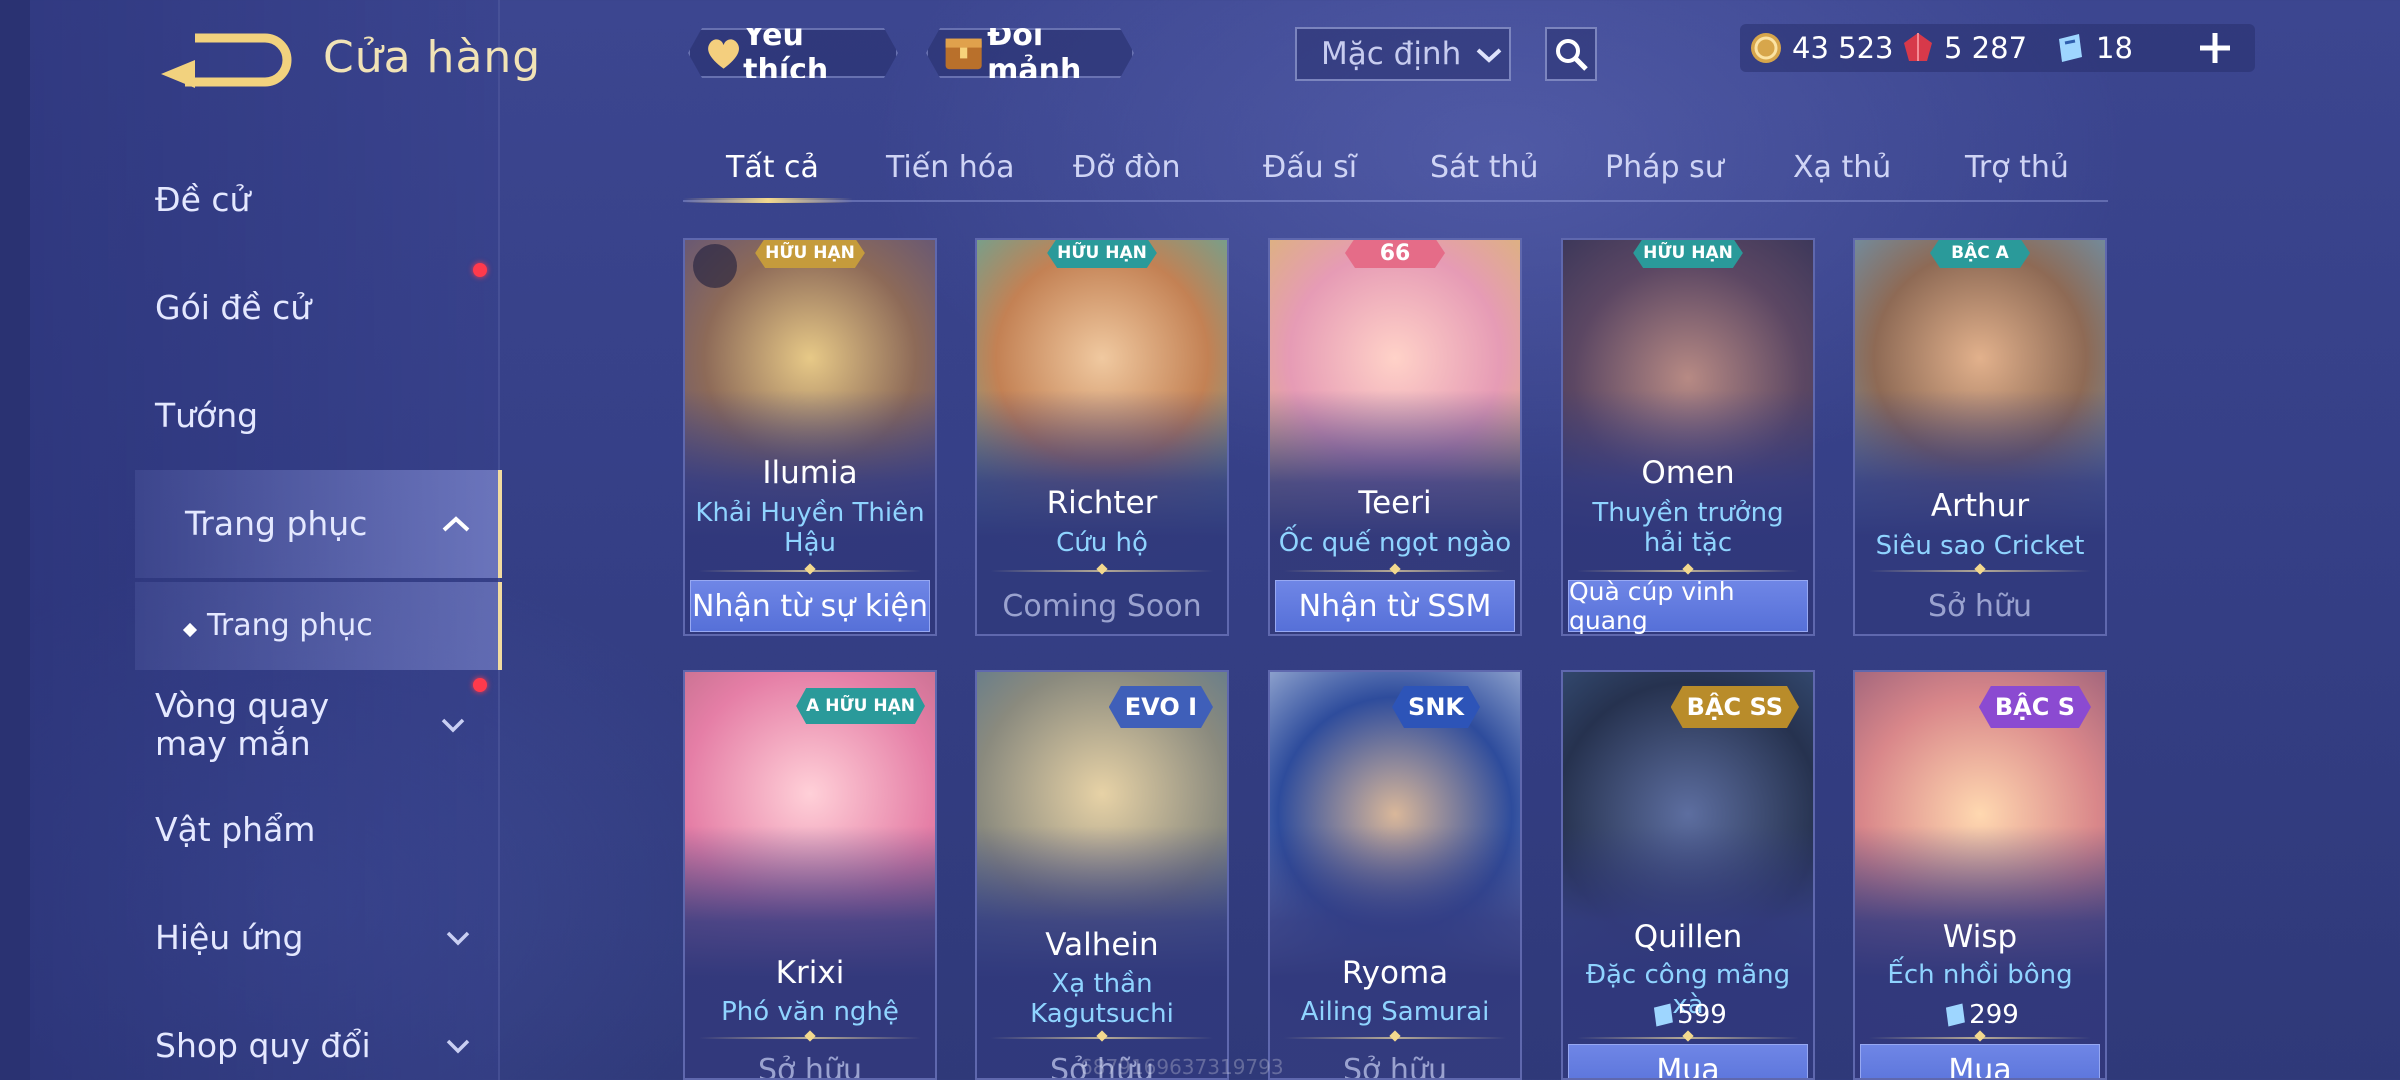  I want to click on get-from-ssm-button: Nhận từ SSM, so click(1395, 606).